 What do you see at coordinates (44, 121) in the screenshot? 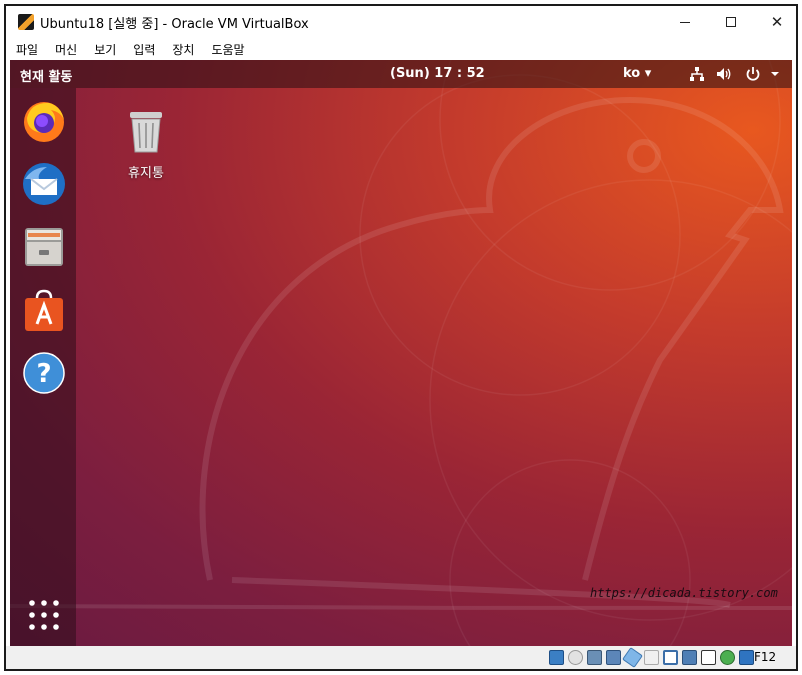
I see `firefox-icon` at bounding box center [44, 121].